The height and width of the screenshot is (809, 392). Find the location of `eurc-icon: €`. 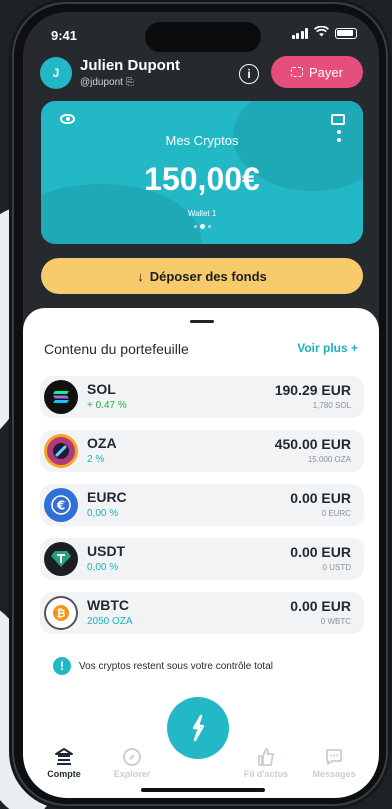

eurc-icon: € is located at coordinates (61, 505).